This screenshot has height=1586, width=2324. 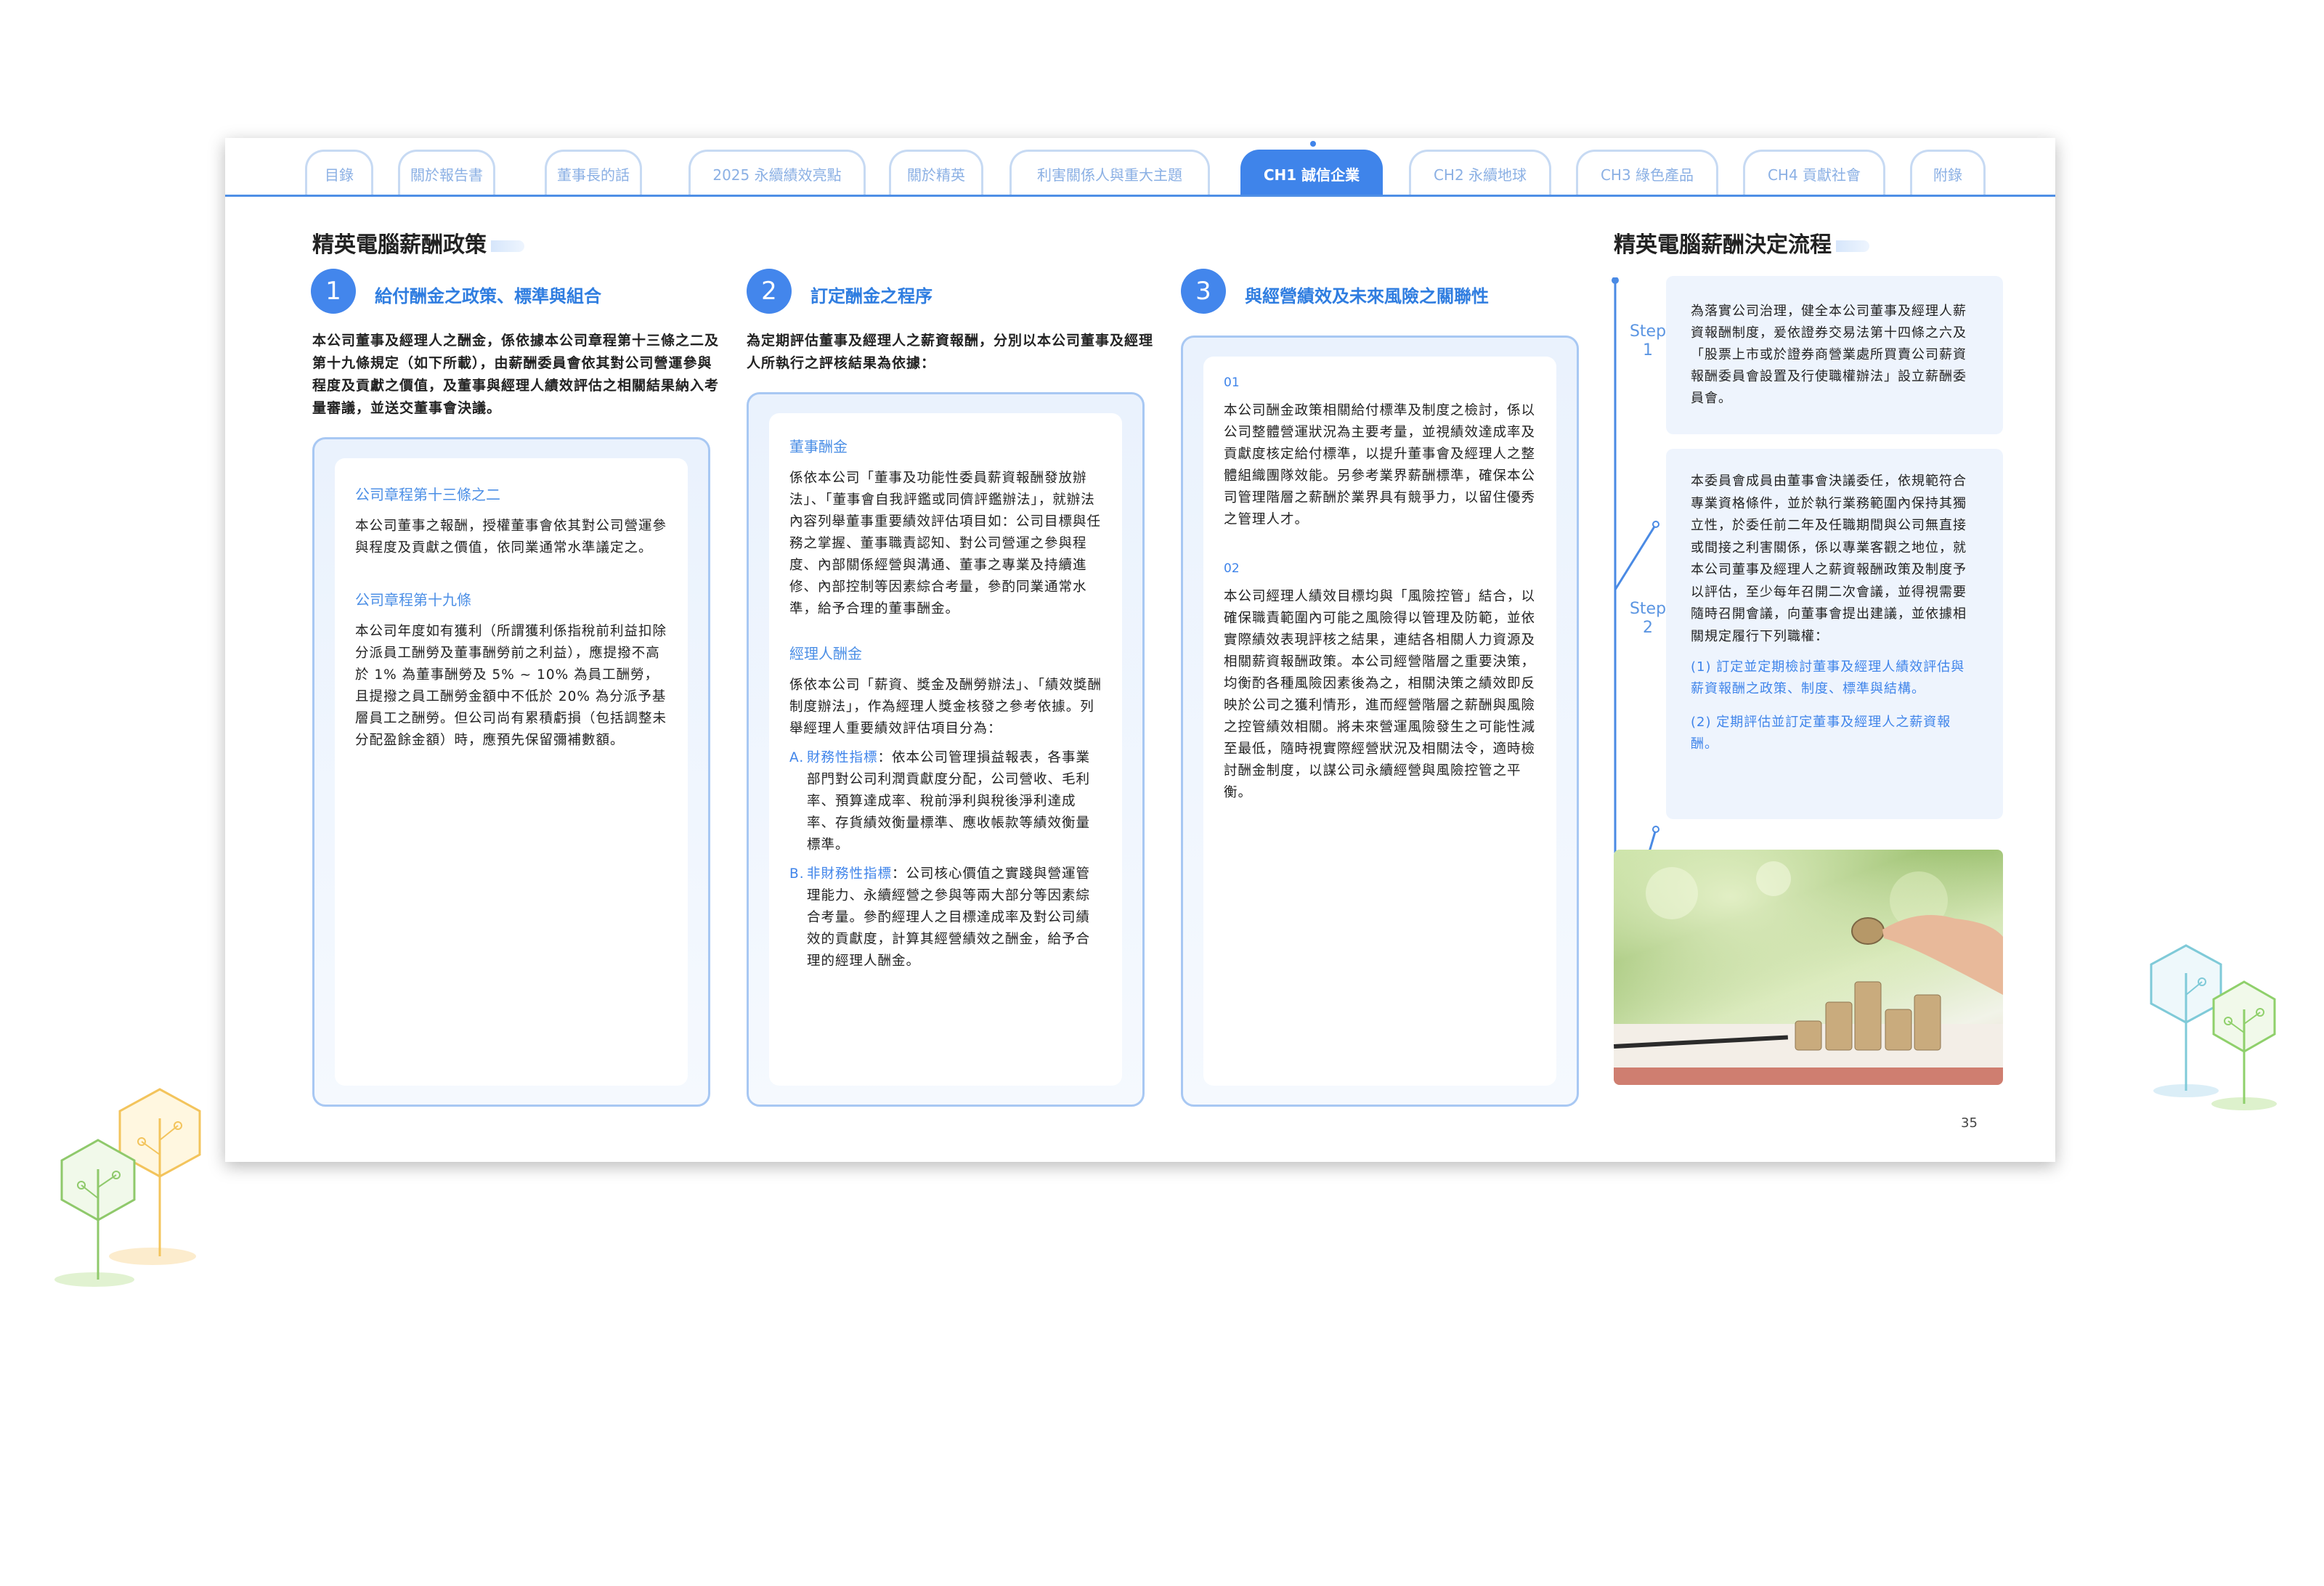 I want to click on section-title-right: 精英電腦薪酬決定流程, so click(x=1741, y=243).